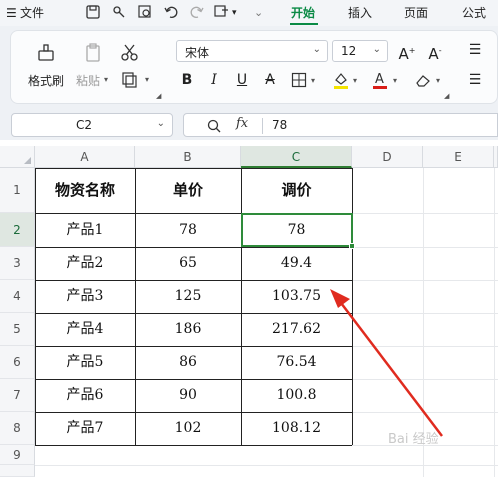 The image size is (498, 477). What do you see at coordinates (296, 329) in the screenshot?
I see `cell-c5: 217.62` at bounding box center [296, 329].